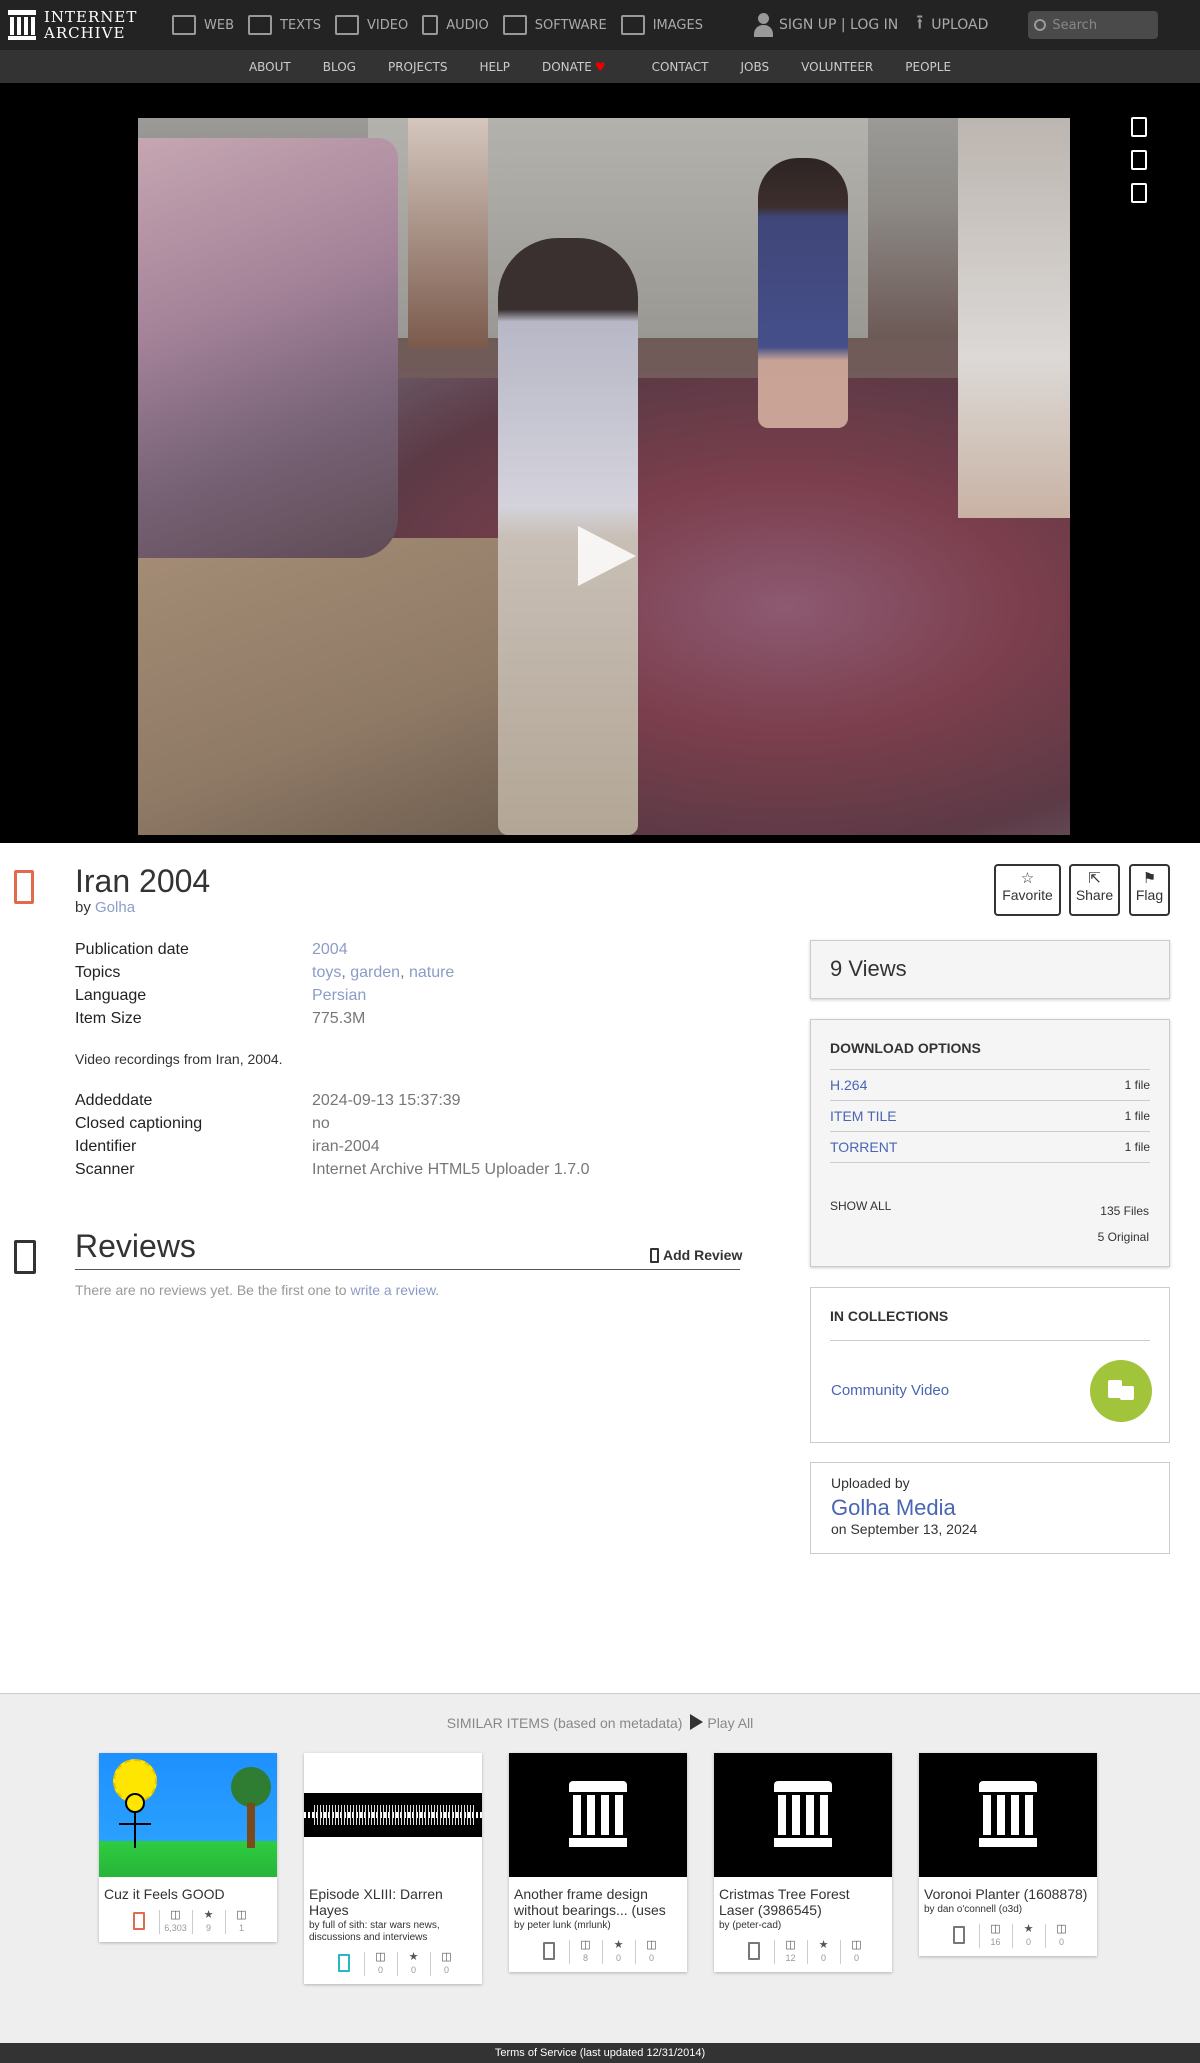 This screenshot has width=1200, height=2063. Describe the element at coordinates (1006, 1894) in the screenshot. I see `item-title: Voronoi Planter (1608878)` at that location.